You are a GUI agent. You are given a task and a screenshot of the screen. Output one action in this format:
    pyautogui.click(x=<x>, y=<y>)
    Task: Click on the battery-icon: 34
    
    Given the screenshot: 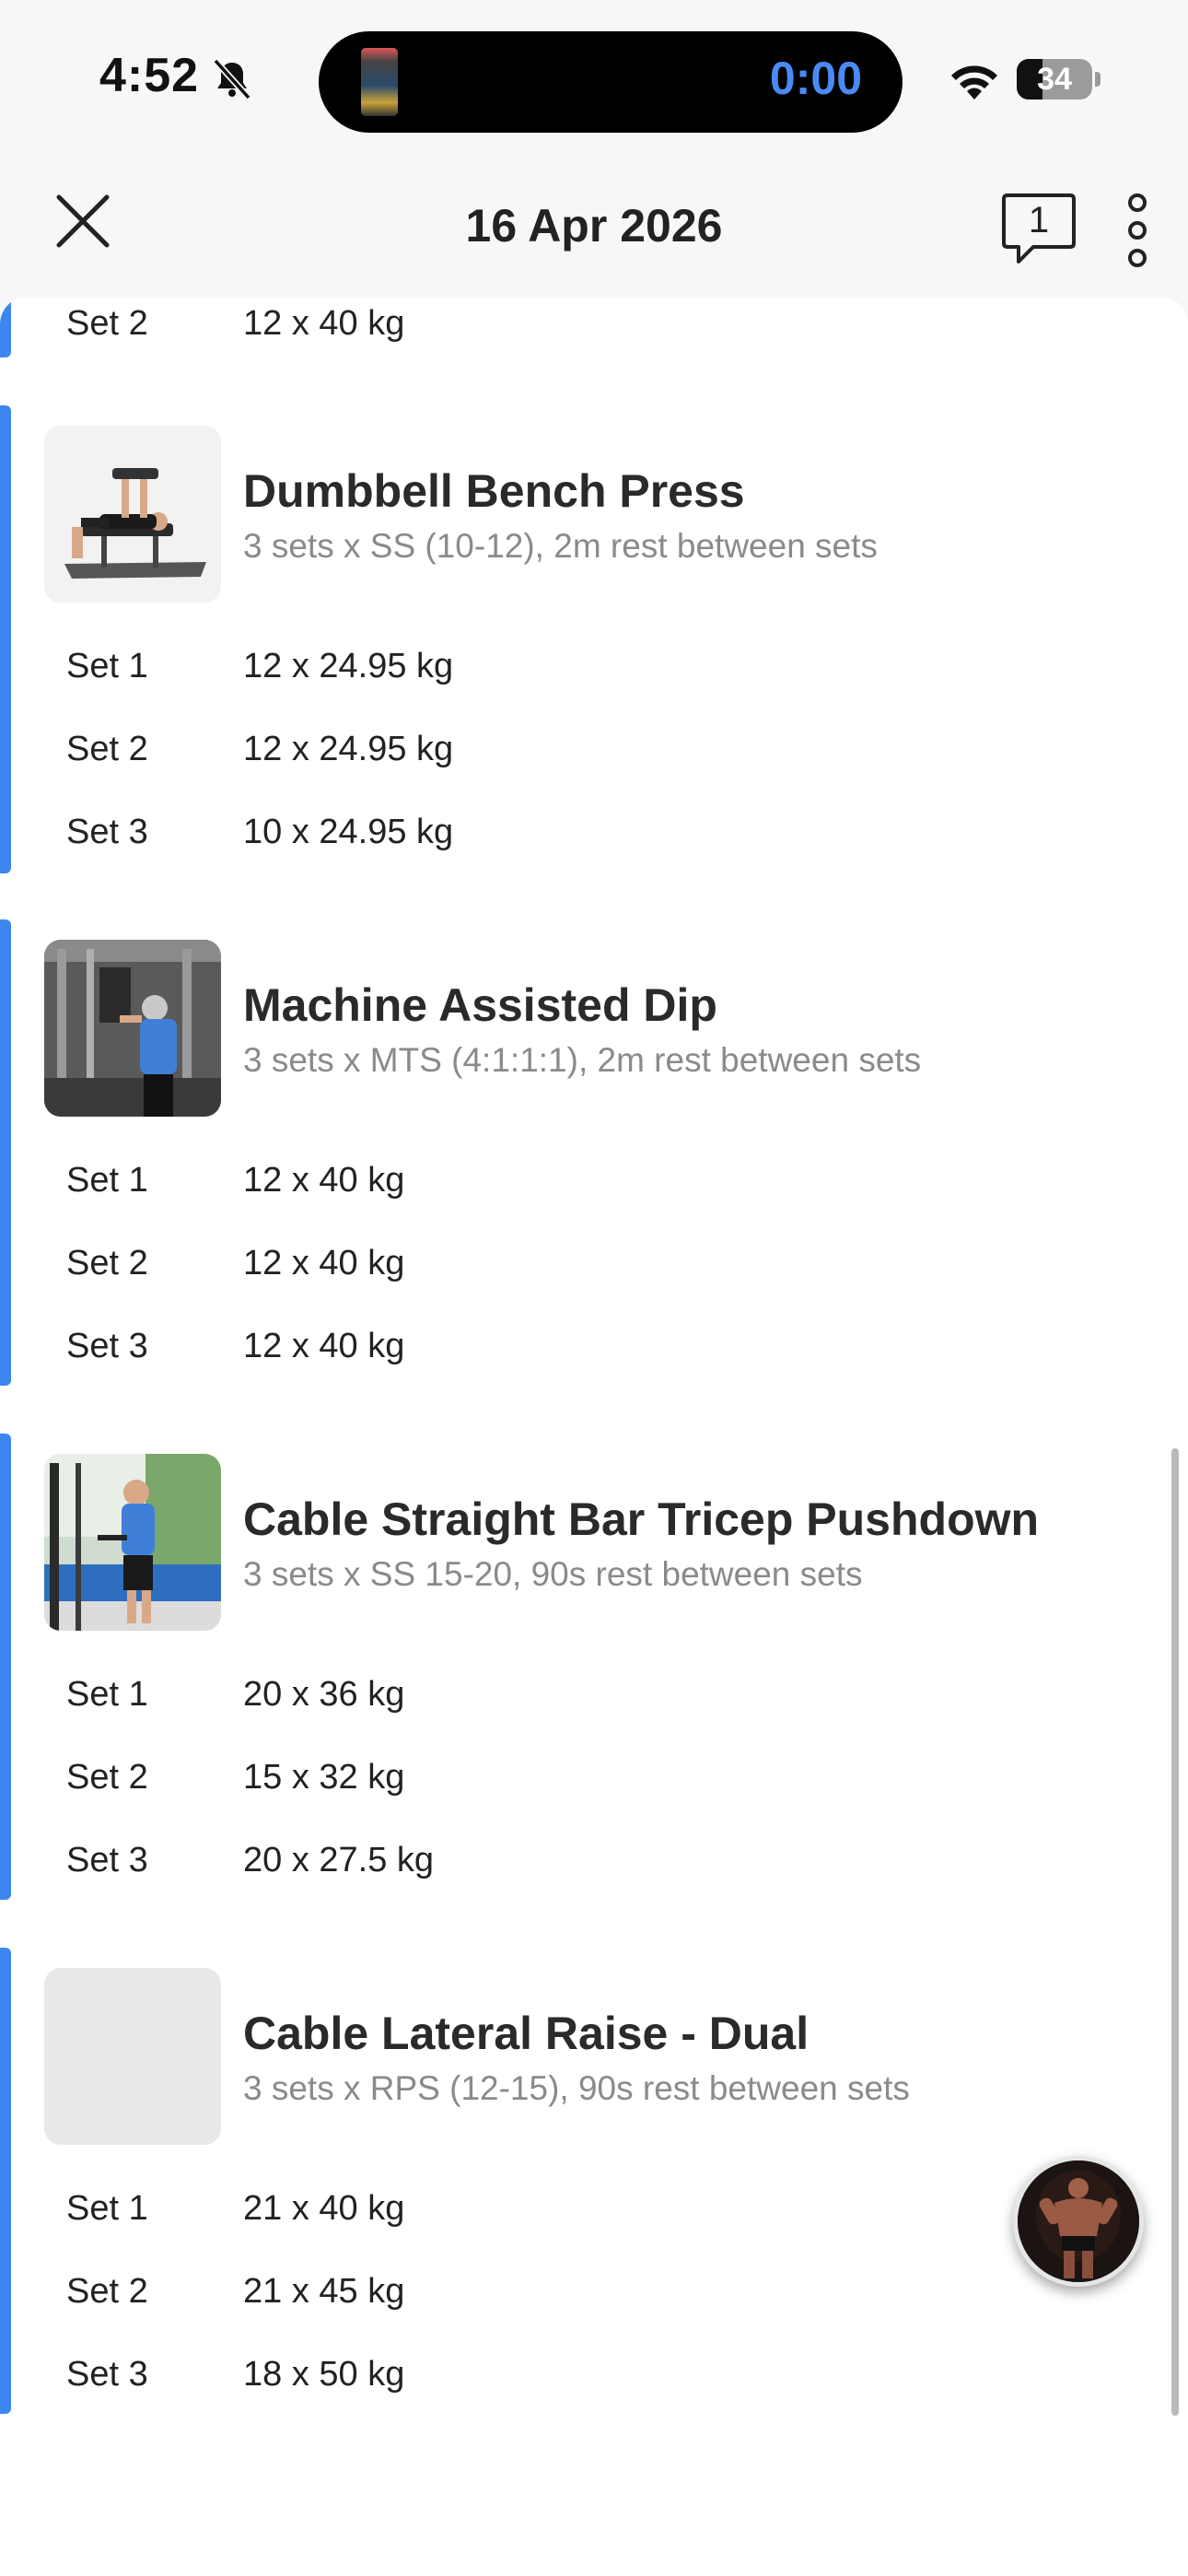 What is the action you would take?
    pyautogui.click(x=1054, y=79)
    